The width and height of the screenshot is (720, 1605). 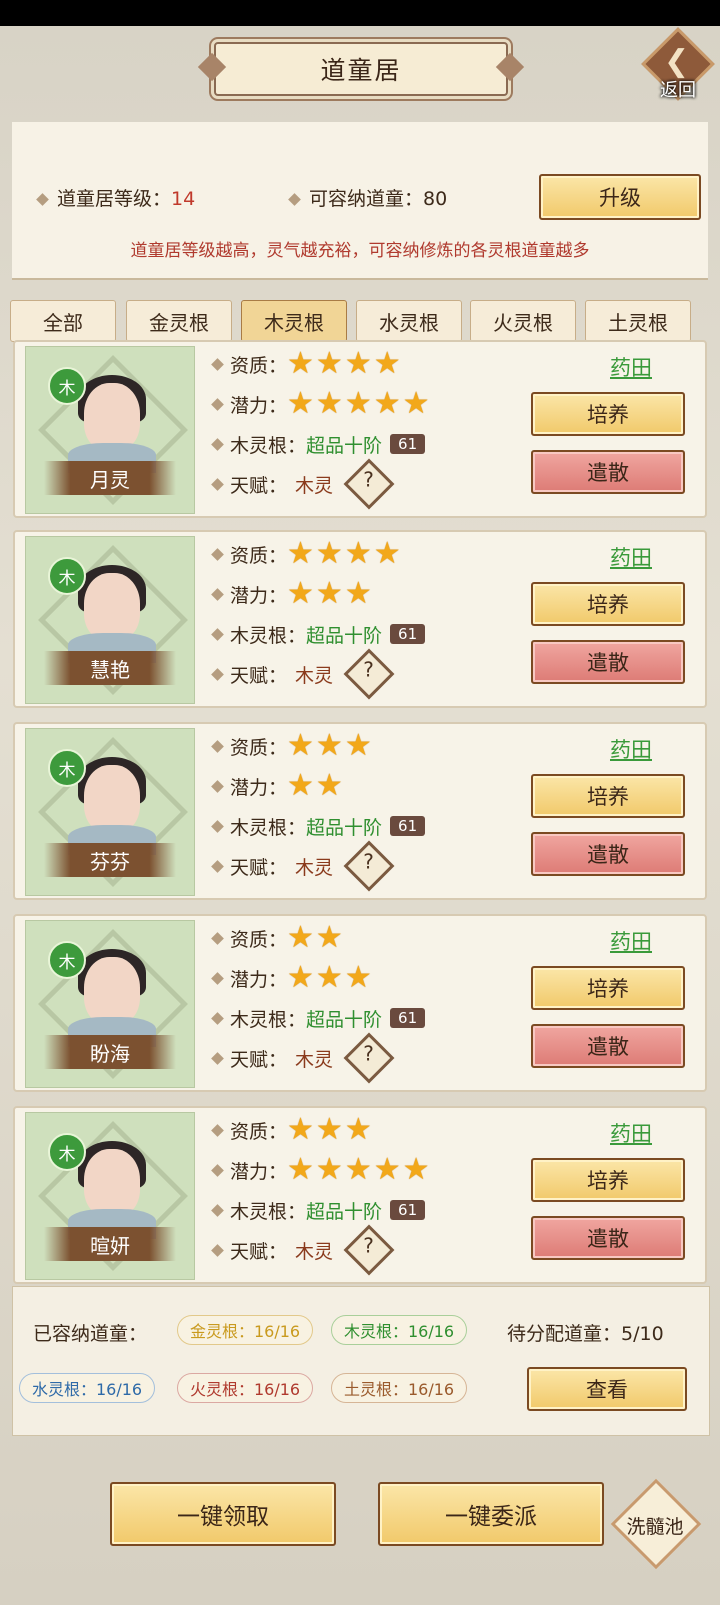 I want to click on aptitude-stars: ★★★★, so click(x=345, y=554).